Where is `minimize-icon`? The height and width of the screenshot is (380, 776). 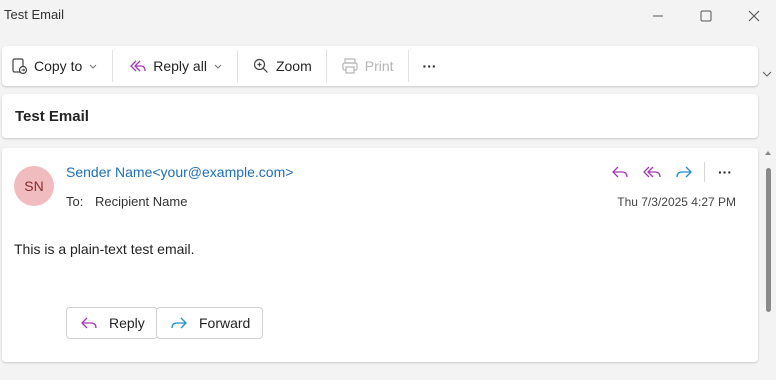 minimize-icon is located at coordinates (658, 16).